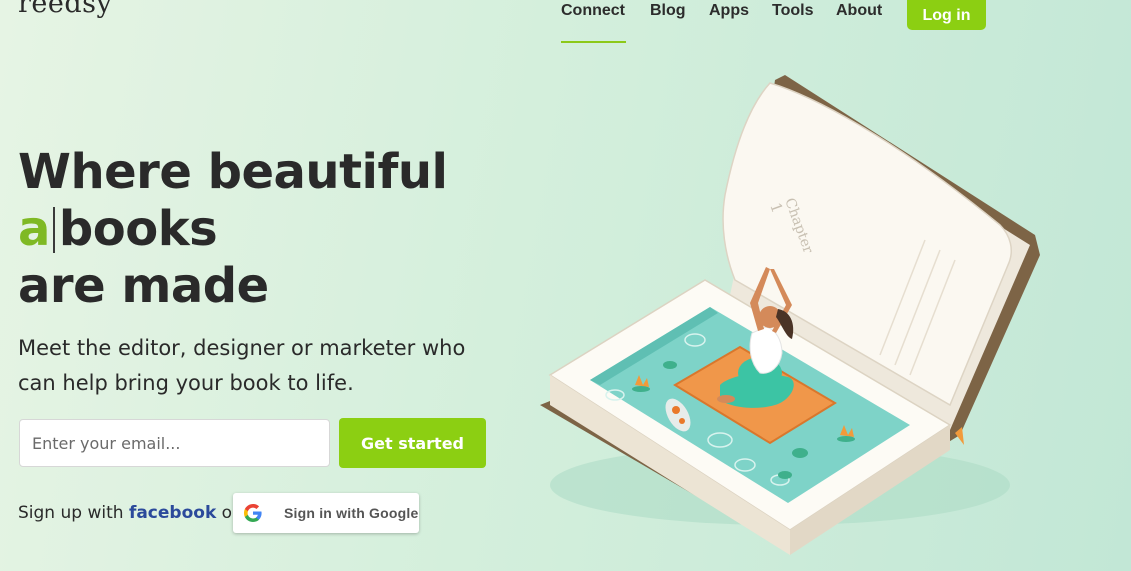  What do you see at coordinates (138, 229) in the screenshot?
I see `headline-books: books` at bounding box center [138, 229].